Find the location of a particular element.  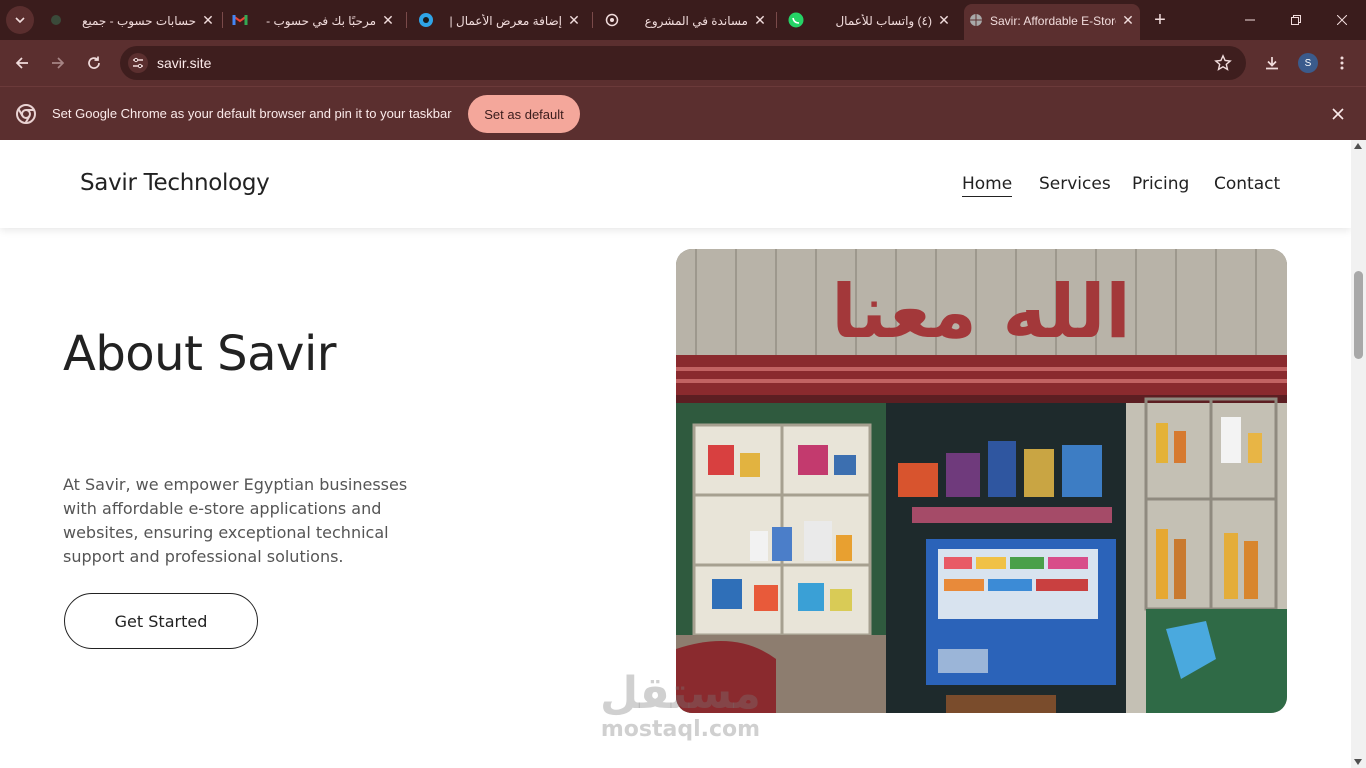

tab-hsoub-accounts: حسابات حسوب - جميع ✕ is located at coordinates (132, 21).